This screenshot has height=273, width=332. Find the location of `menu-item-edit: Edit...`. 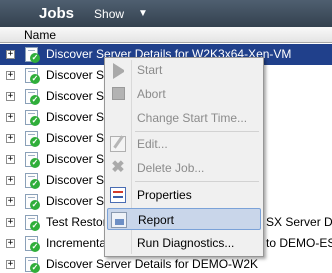

menu-item-edit: Edit... is located at coordinates (184, 144).